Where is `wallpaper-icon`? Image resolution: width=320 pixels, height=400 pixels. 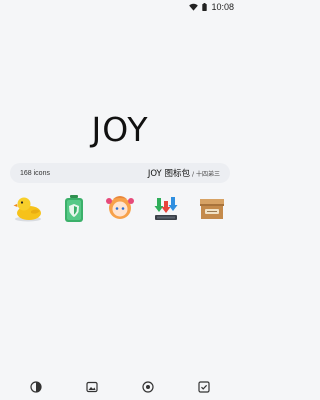
wallpaper-icon is located at coordinates (92, 387).